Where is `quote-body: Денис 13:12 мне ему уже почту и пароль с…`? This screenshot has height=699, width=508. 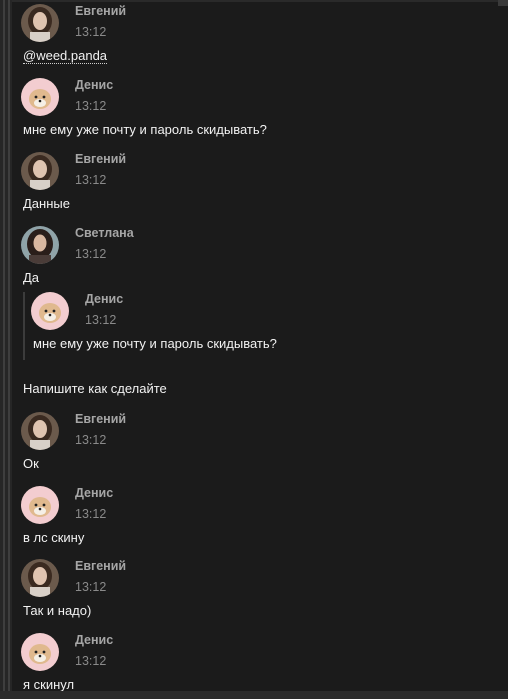
quote-body: Денис 13:12 мне ему уже почту и пароль с… is located at coordinates (256, 327).